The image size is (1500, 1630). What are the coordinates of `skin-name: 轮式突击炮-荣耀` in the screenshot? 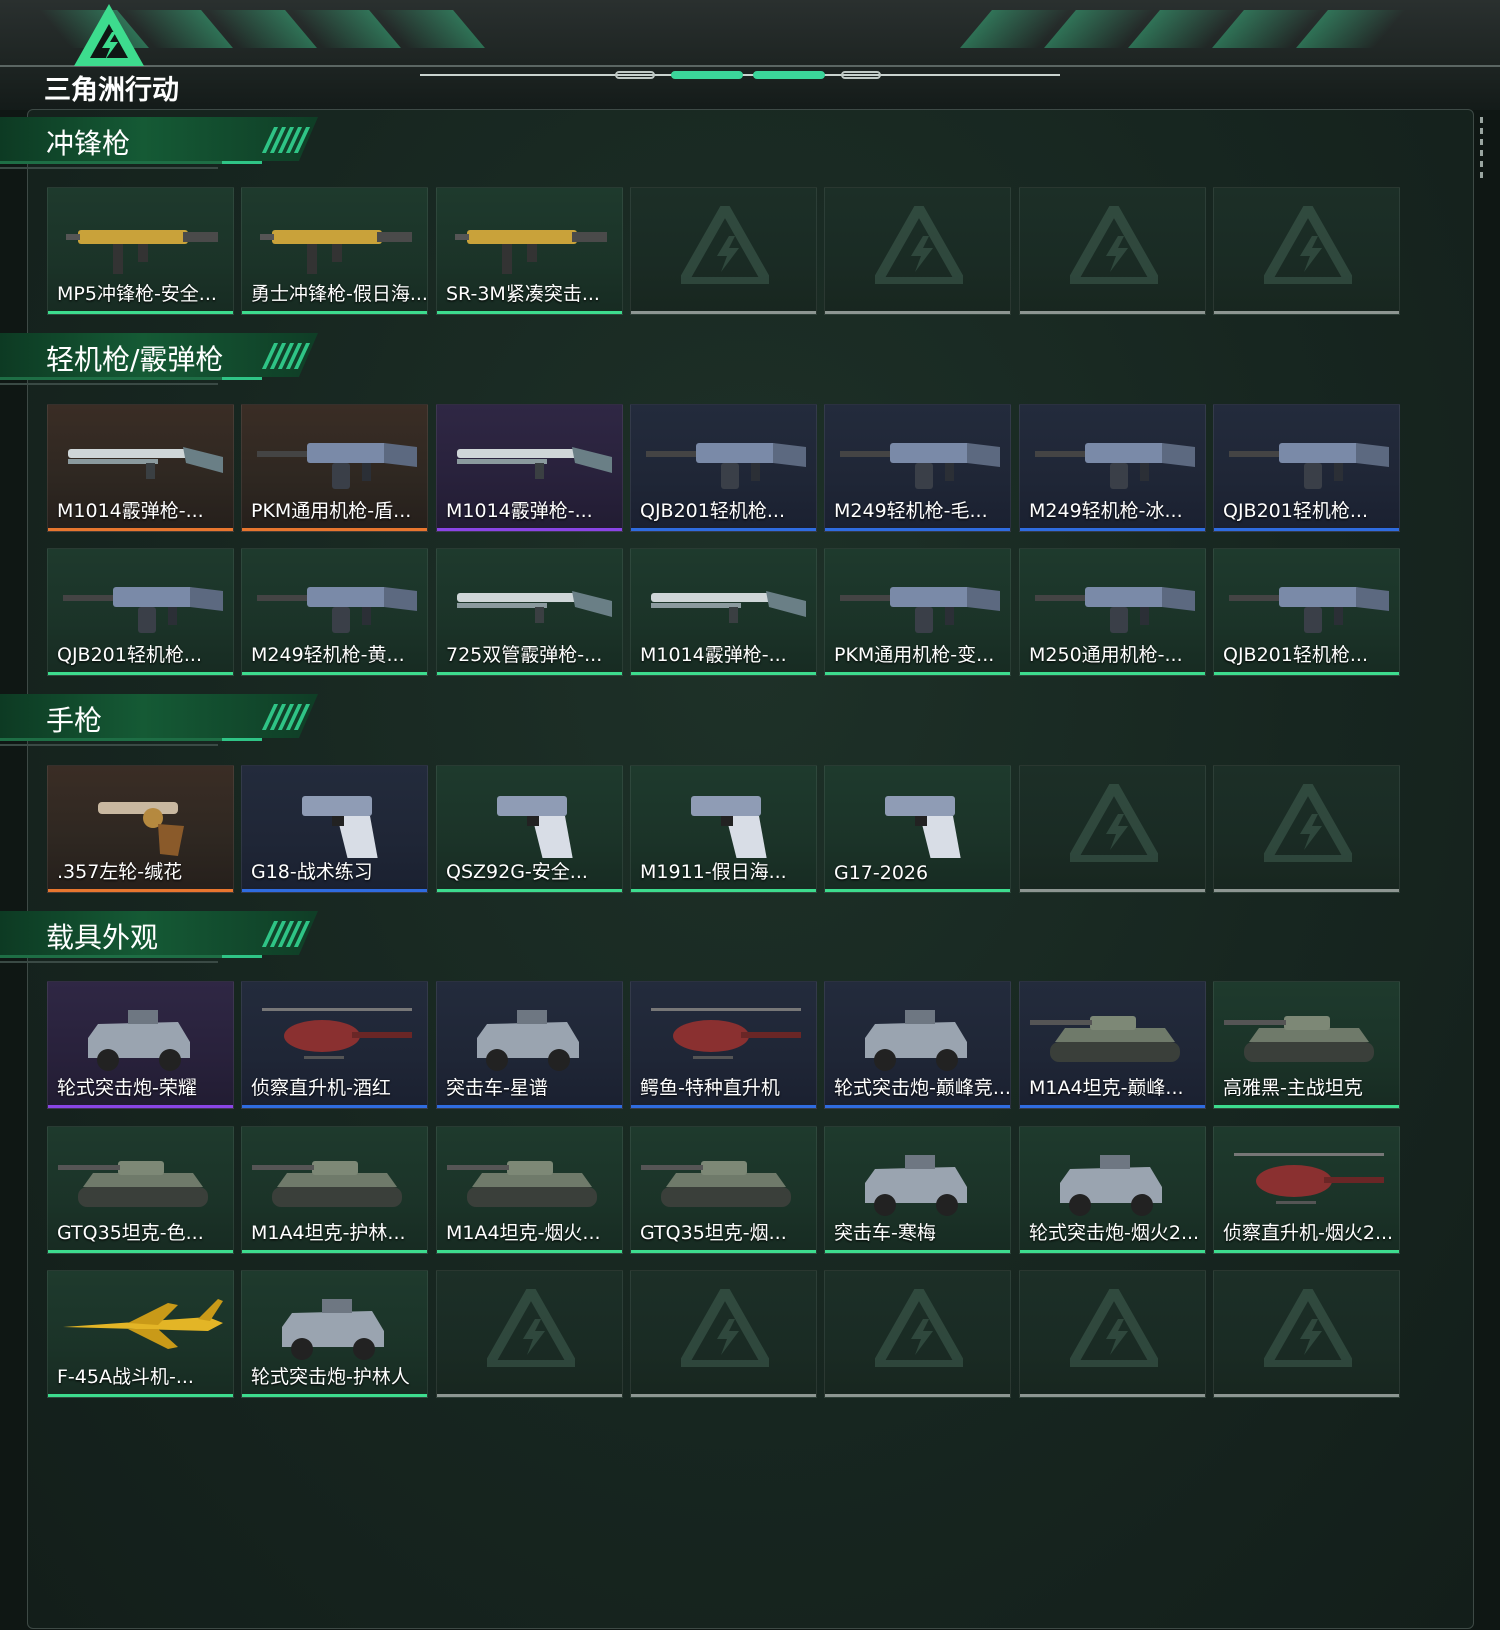 It's located at (127, 1088).